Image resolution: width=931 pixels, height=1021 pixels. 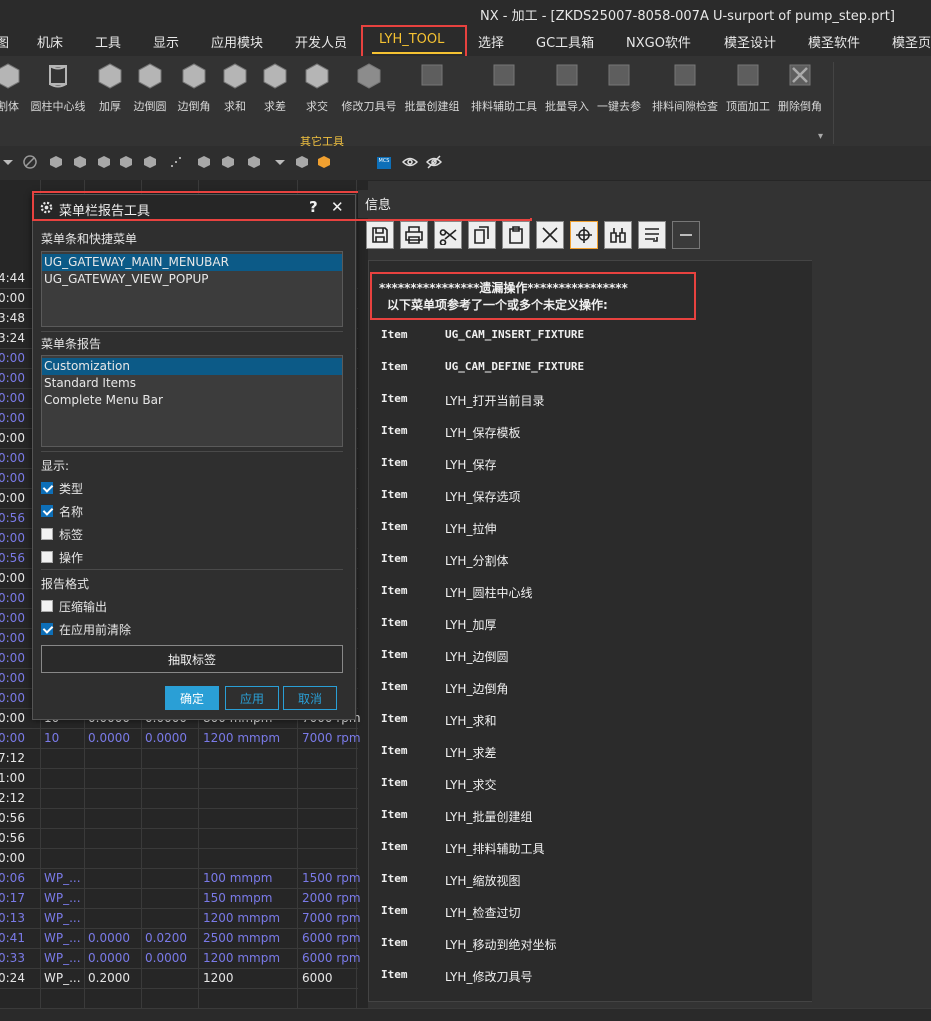 What do you see at coordinates (434, 162) in the screenshot?
I see `hide-eye-icon` at bounding box center [434, 162].